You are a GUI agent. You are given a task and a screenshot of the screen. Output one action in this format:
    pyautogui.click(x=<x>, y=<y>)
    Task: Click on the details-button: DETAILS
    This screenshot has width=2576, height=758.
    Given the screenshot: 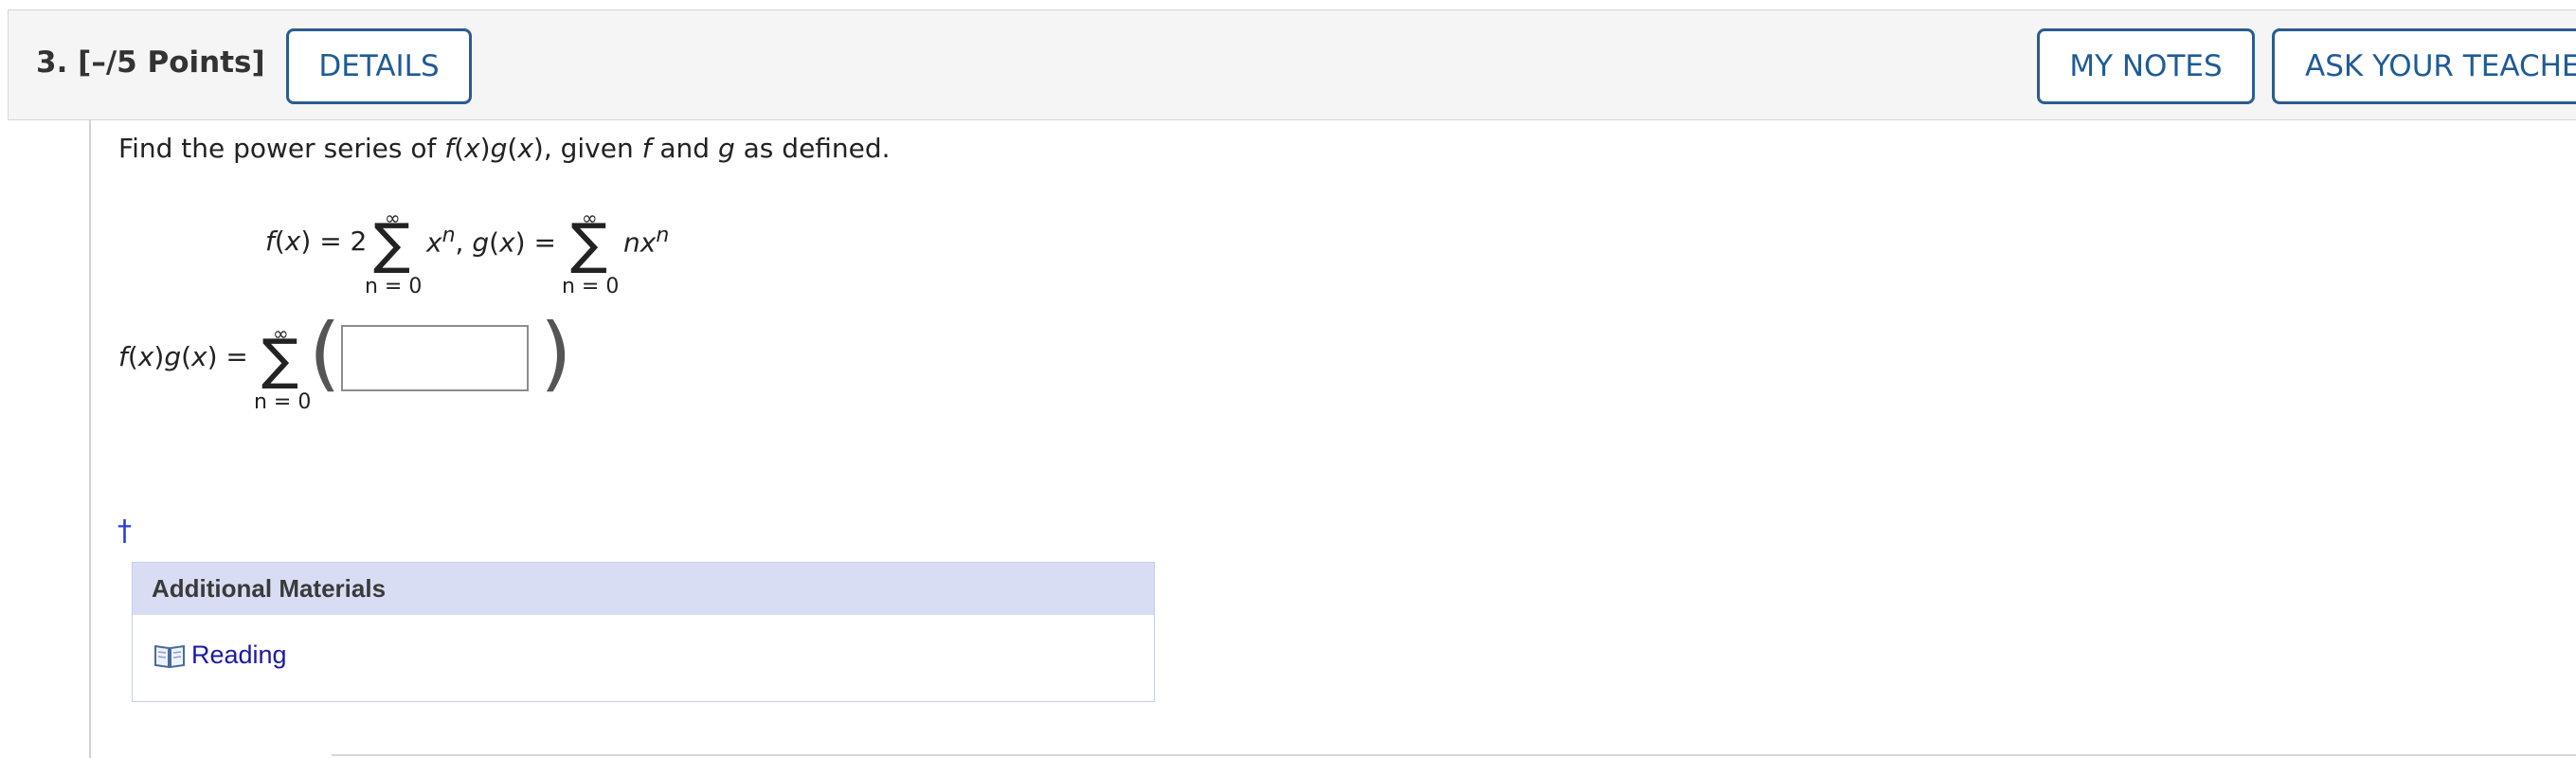 What is the action you would take?
    pyautogui.click(x=379, y=66)
    